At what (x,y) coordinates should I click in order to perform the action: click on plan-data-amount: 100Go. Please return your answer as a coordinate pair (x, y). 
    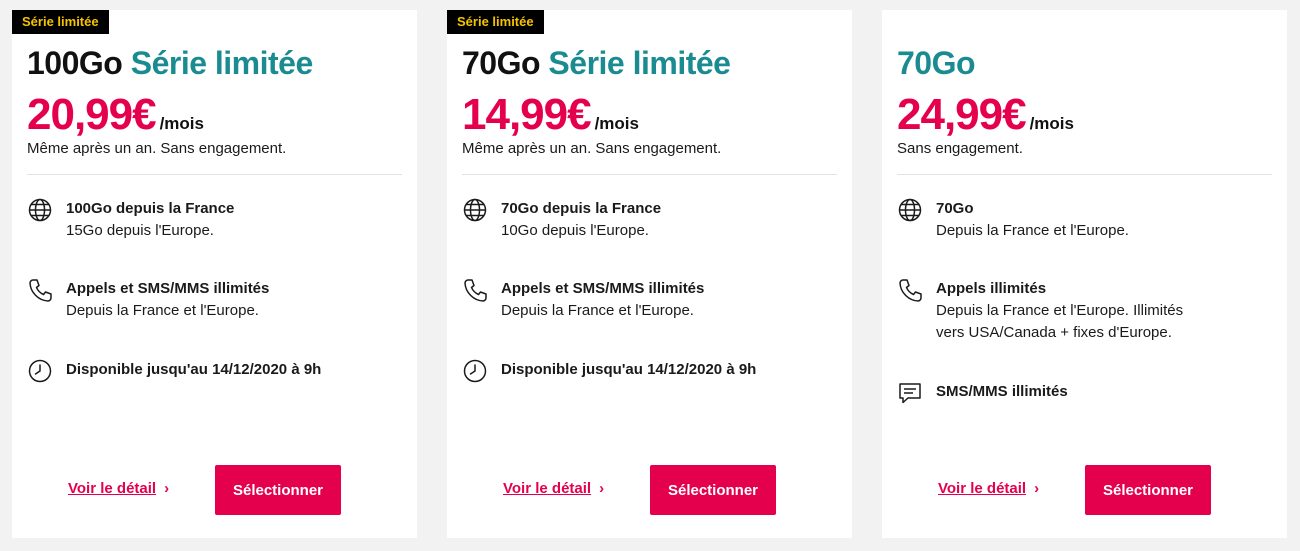
    Looking at the image, I should click on (75, 63).